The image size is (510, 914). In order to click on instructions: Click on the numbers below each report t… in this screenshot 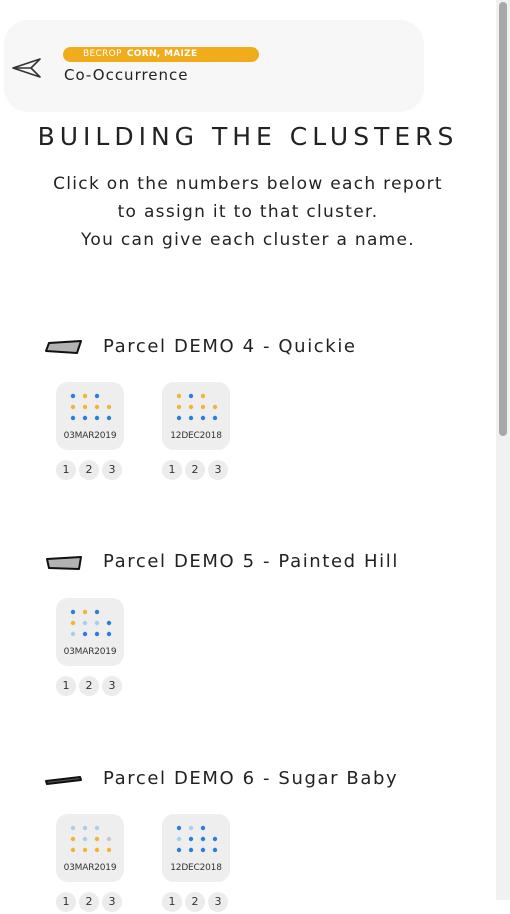, I will do `click(248, 212)`.